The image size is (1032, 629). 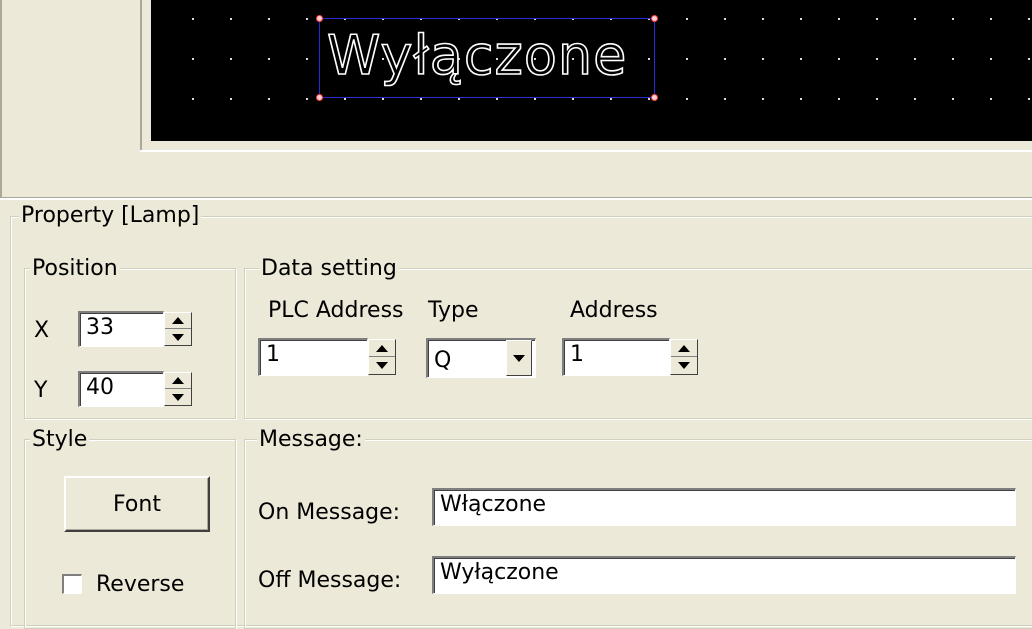 What do you see at coordinates (477, 55) in the screenshot?
I see `lamp-display-text: Wyłączone` at bounding box center [477, 55].